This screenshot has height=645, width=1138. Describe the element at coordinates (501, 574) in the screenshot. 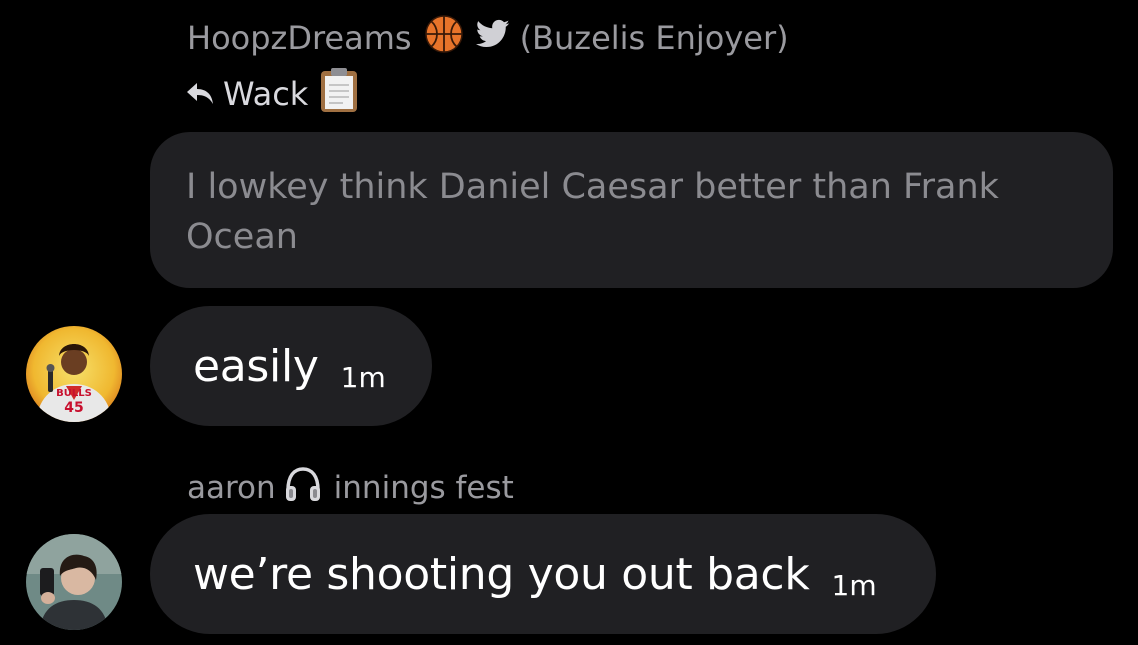

I see `message-text: we’re shooting you out back` at that location.